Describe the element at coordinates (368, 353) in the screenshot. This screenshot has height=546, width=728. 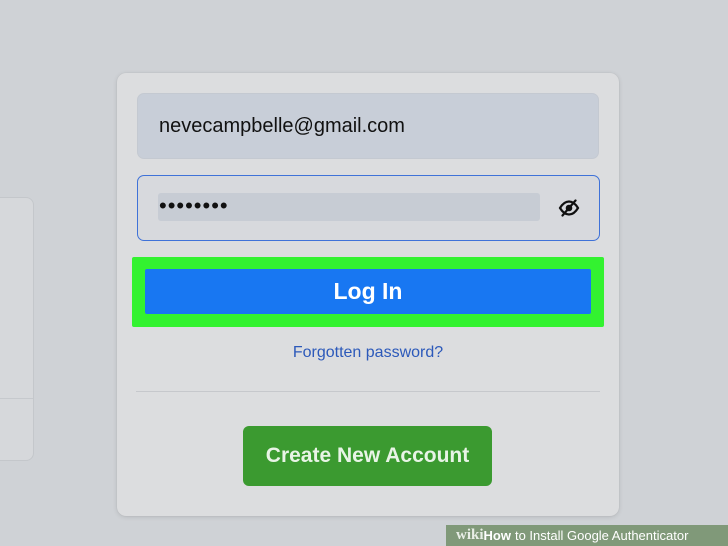
I see `forgot-password-link: Forgotten password?` at that location.